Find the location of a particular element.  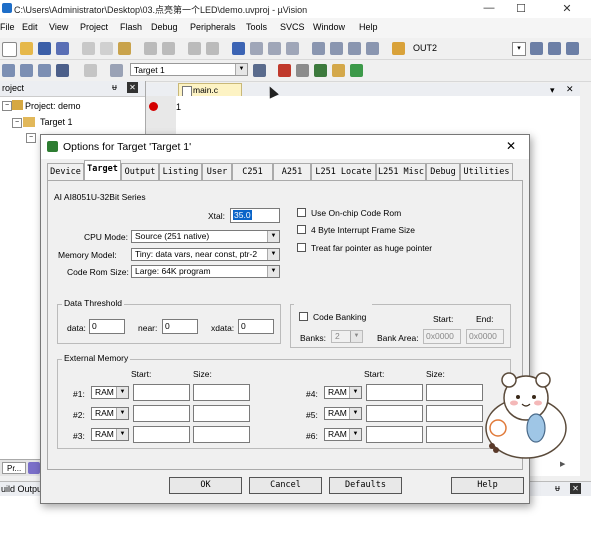

menu-debug: Debug is located at coordinates (164, 27).